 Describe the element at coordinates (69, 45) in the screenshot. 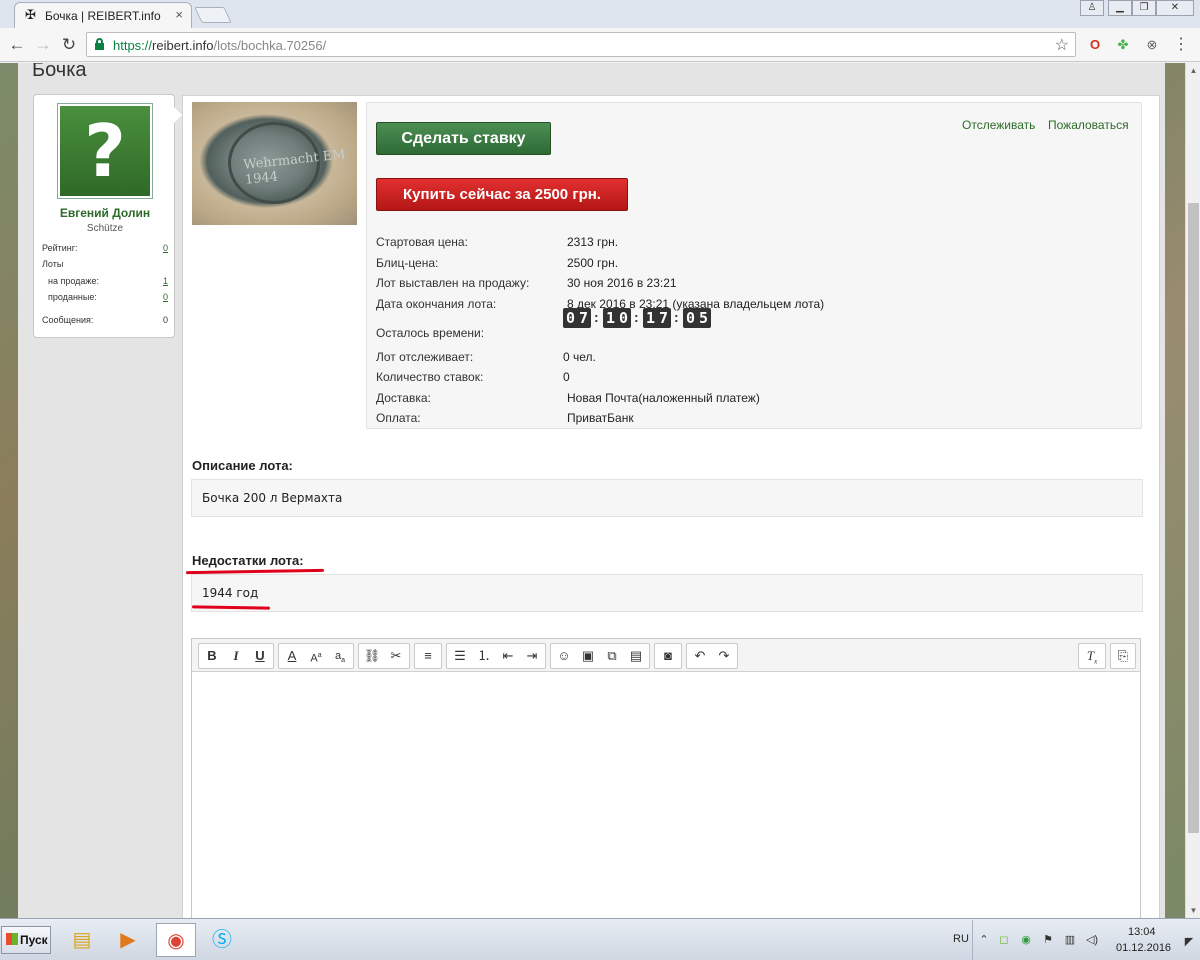

I see `reload-icon: ↻` at that location.